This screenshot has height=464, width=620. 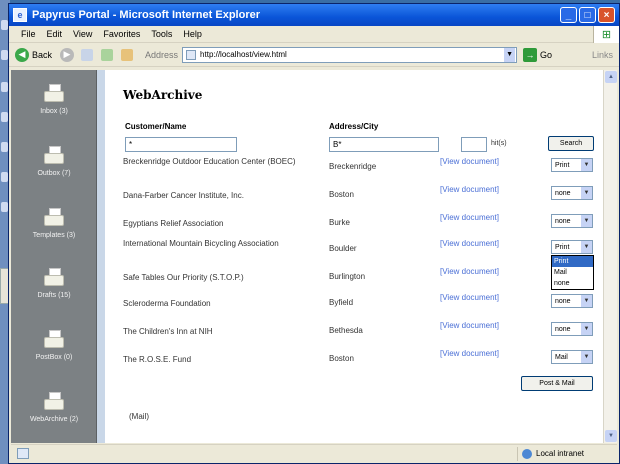 What do you see at coordinates (611, 77) in the screenshot?
I see `scroll-up-icon: ▲` at bounding box center [611, 77].